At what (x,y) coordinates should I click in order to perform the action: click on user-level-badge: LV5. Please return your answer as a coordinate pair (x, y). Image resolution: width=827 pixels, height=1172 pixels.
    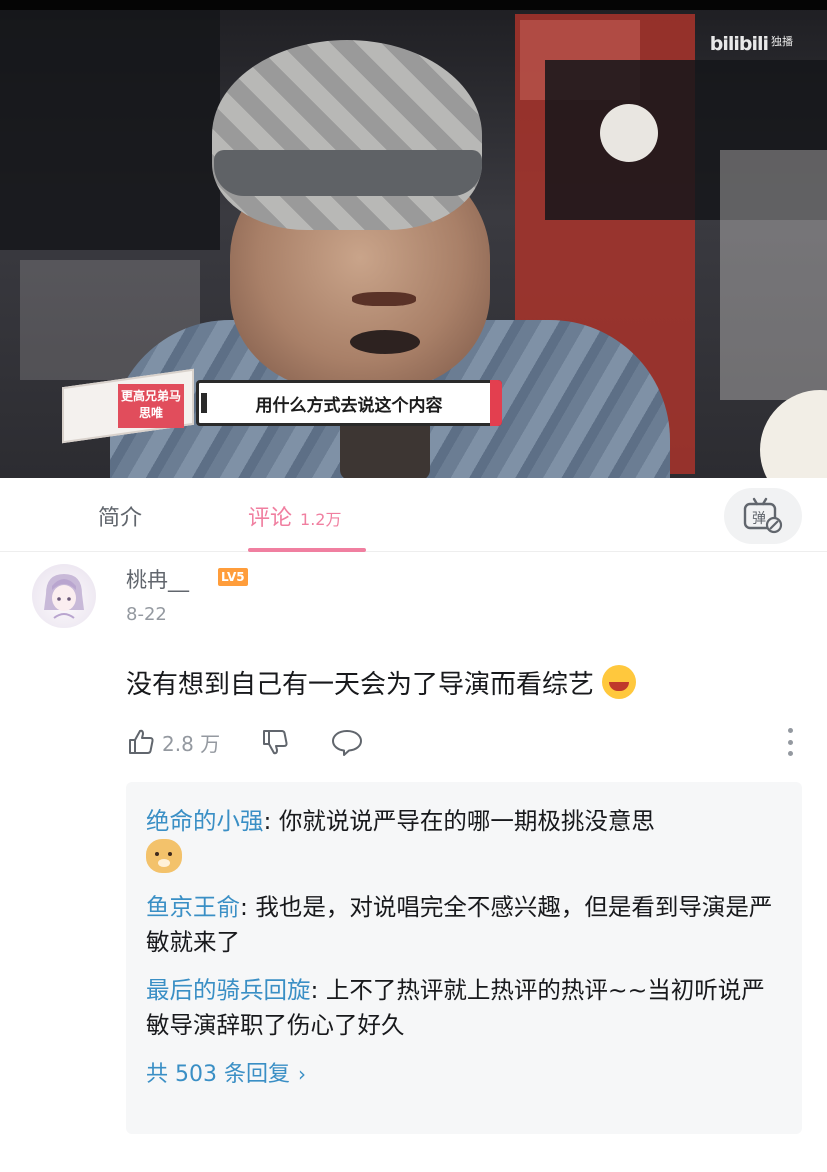
    Looking at the image, I should click on (233, 577).